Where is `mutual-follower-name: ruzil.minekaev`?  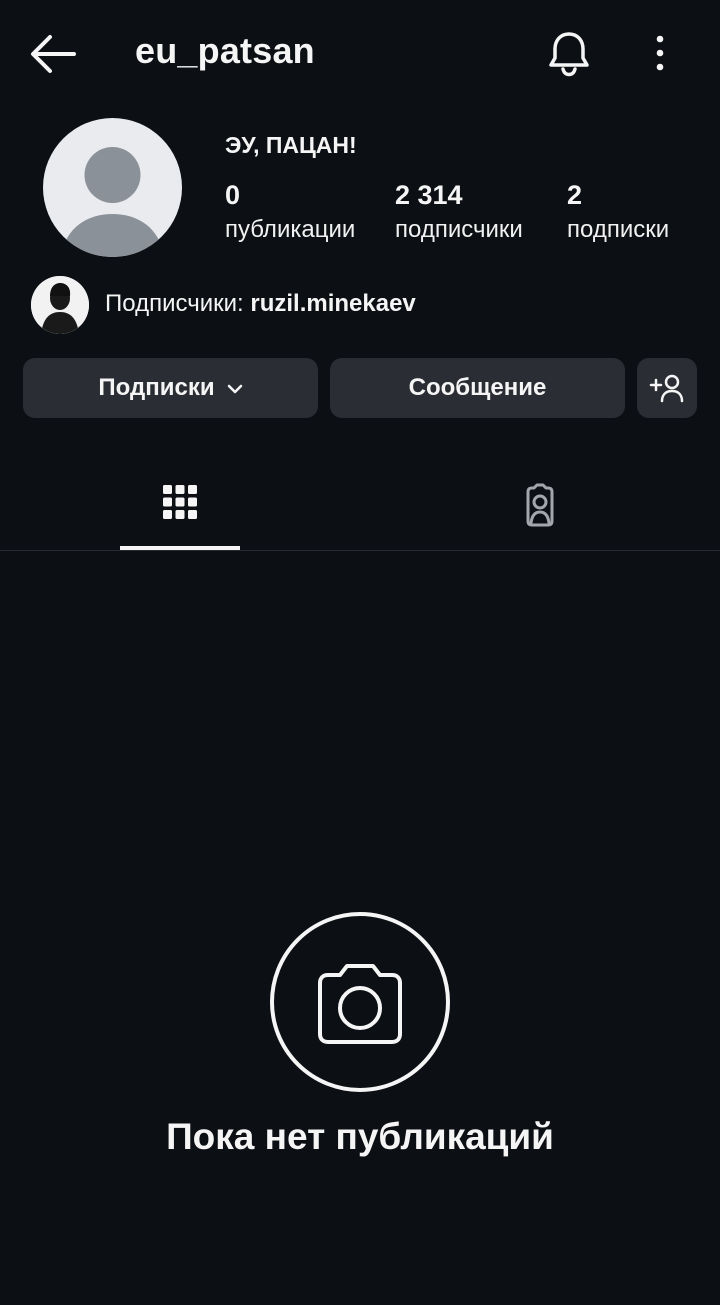 mutual-follower-name: ruzil.minekaev is located at coordinates (333, 303).